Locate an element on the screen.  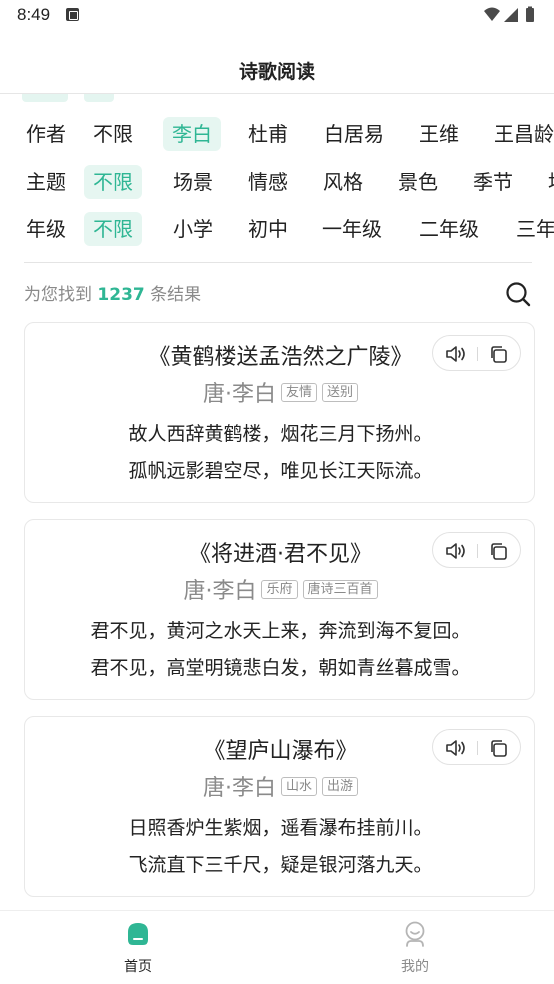
poem-tag: 送别 is located at coordinates (340, 392).